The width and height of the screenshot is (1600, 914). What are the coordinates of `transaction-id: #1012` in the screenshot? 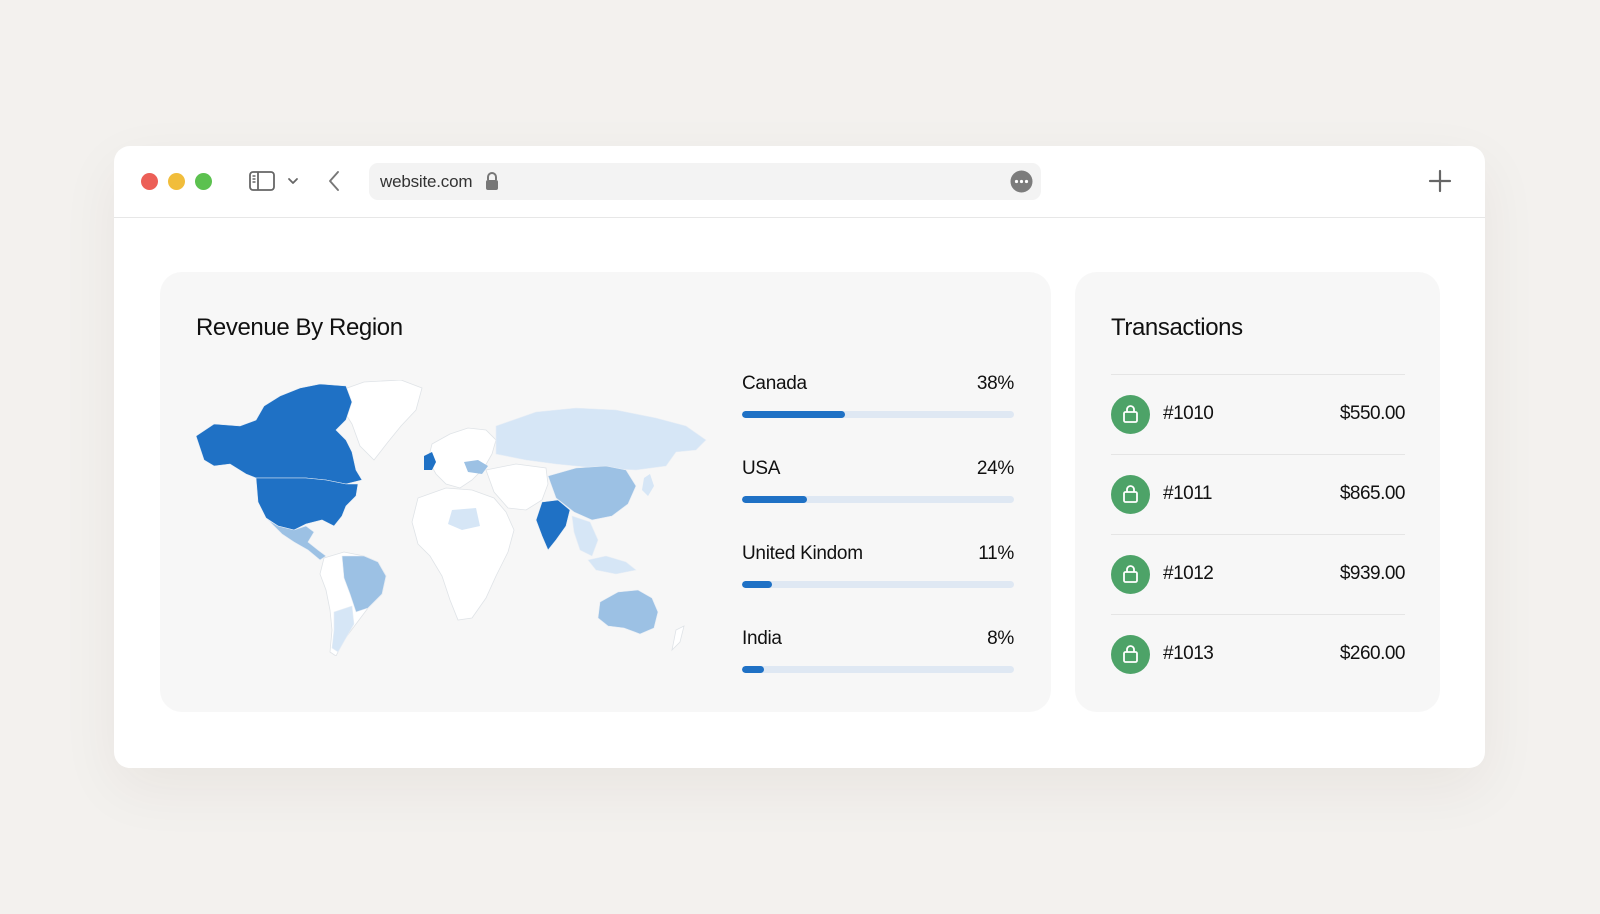 It's located at (1188, 573).